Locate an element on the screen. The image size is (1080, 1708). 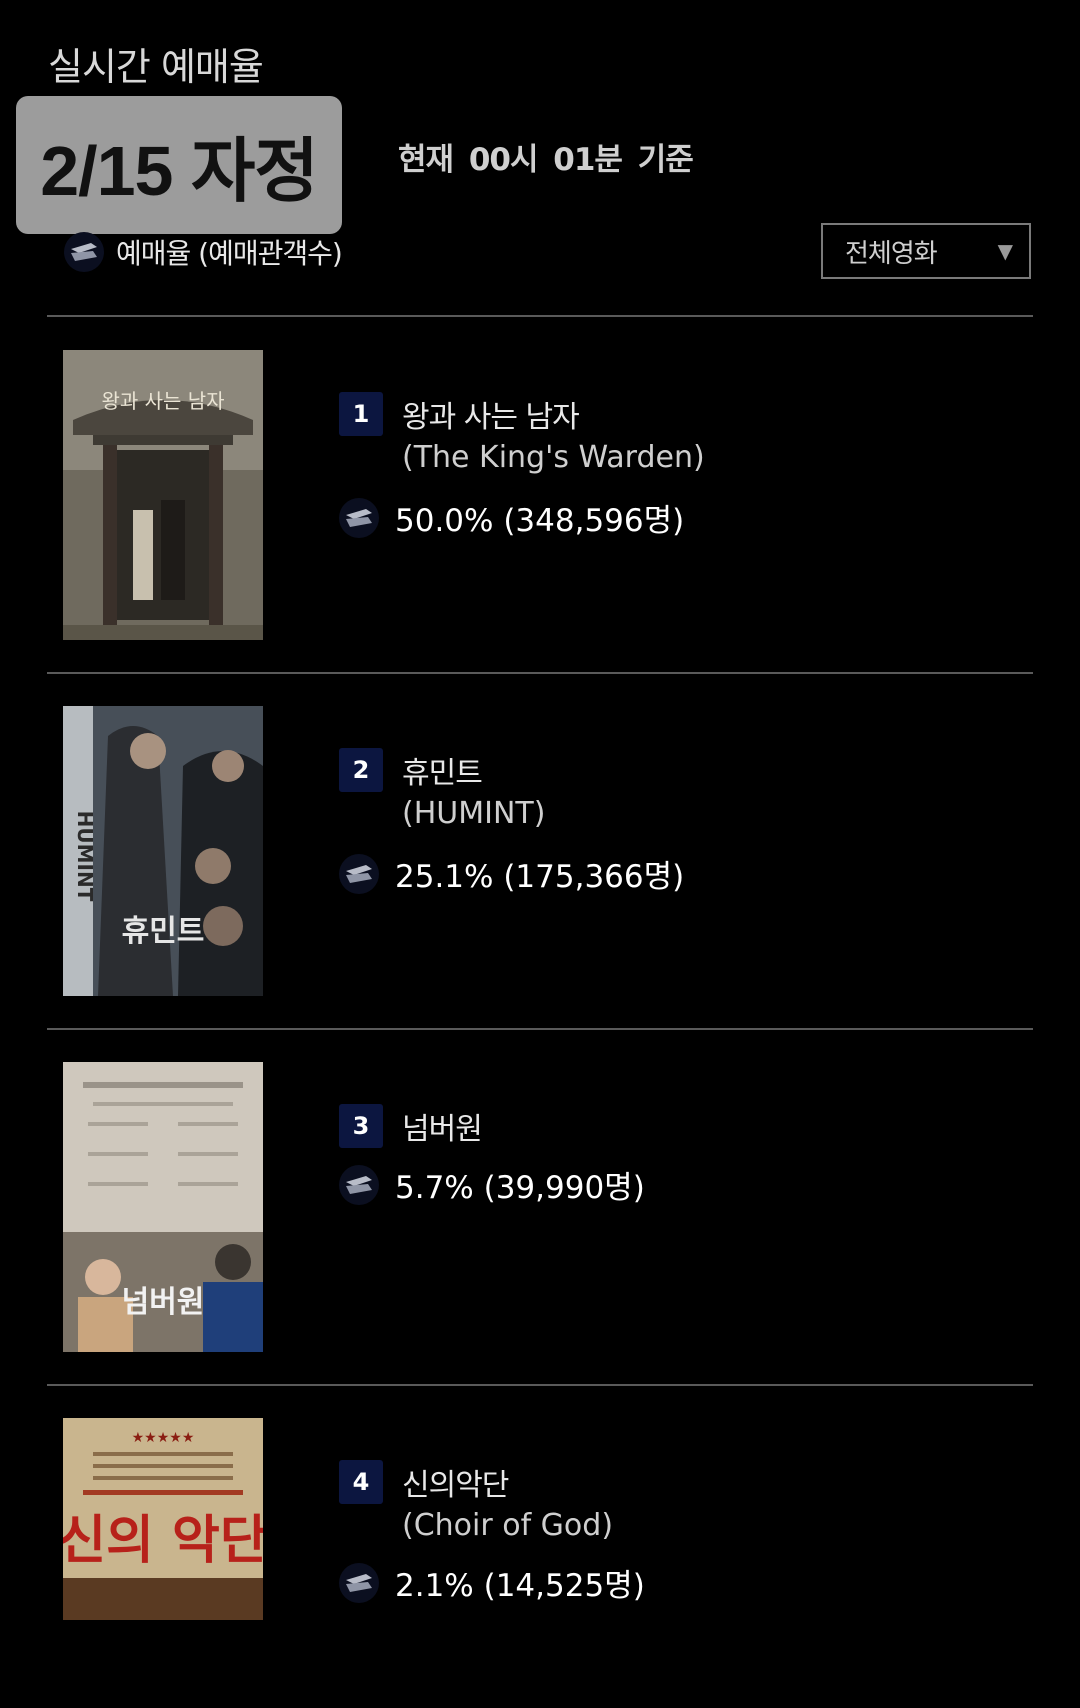
movie-filter-select: 전체영화 ▼ is located at coordinates (926, 251).